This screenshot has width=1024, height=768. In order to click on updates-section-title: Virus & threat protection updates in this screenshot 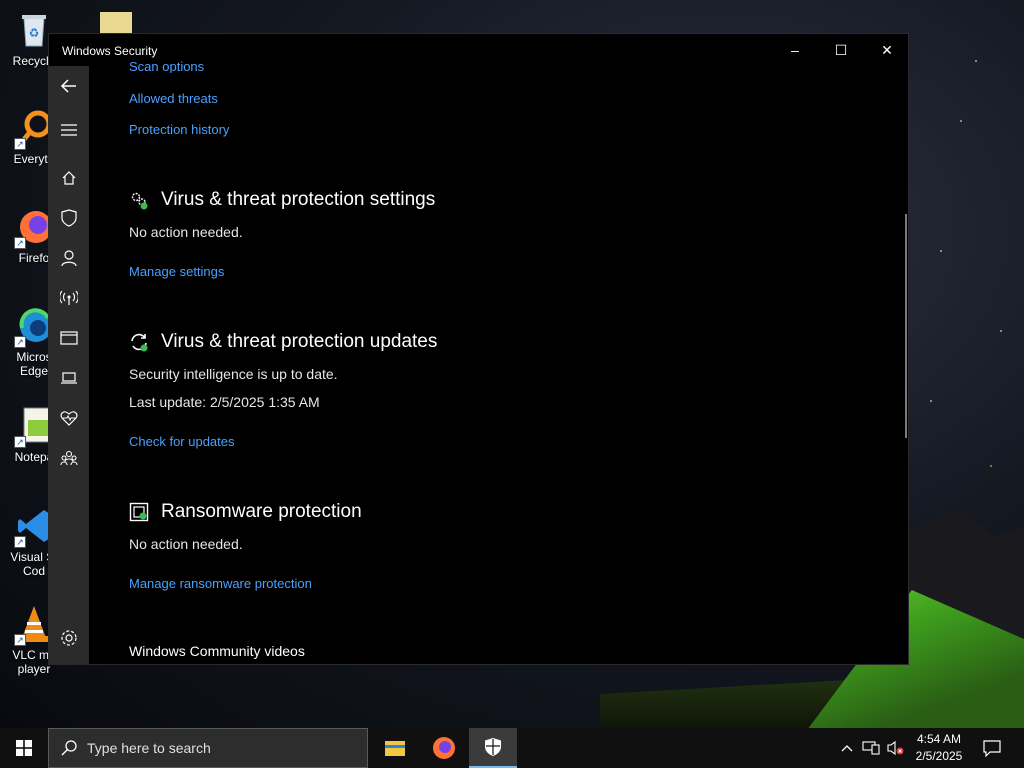, I will do `click(299, 341)`.